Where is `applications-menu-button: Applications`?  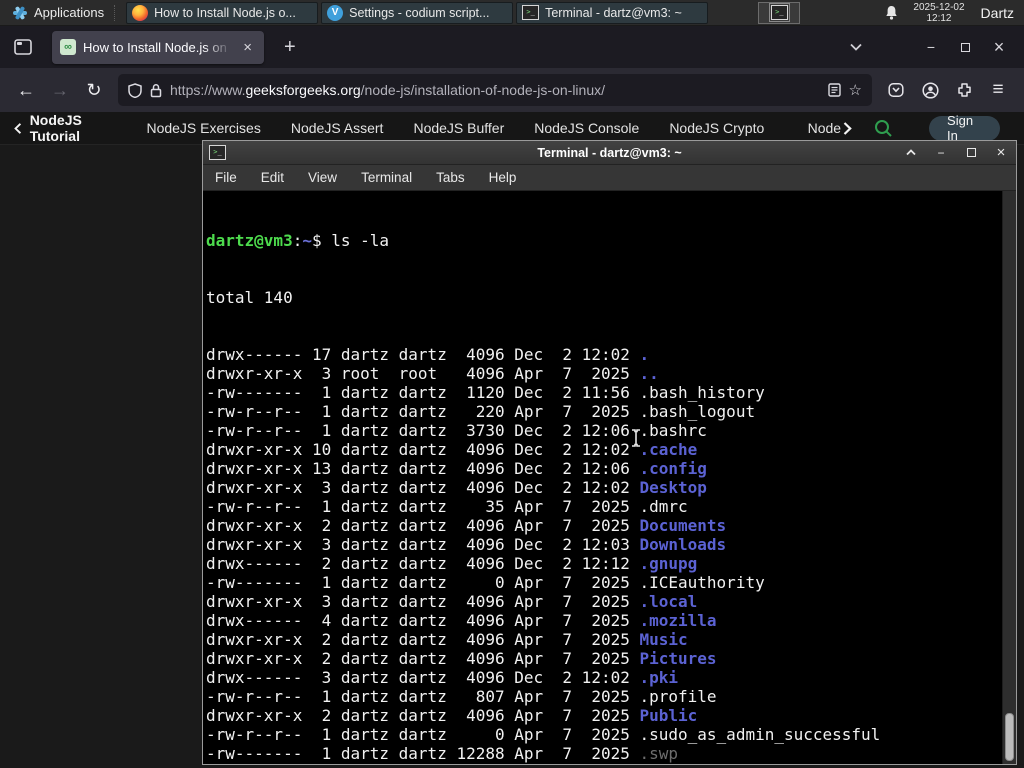 applications-menu-button: Applications is located at coordinates (58, 13).